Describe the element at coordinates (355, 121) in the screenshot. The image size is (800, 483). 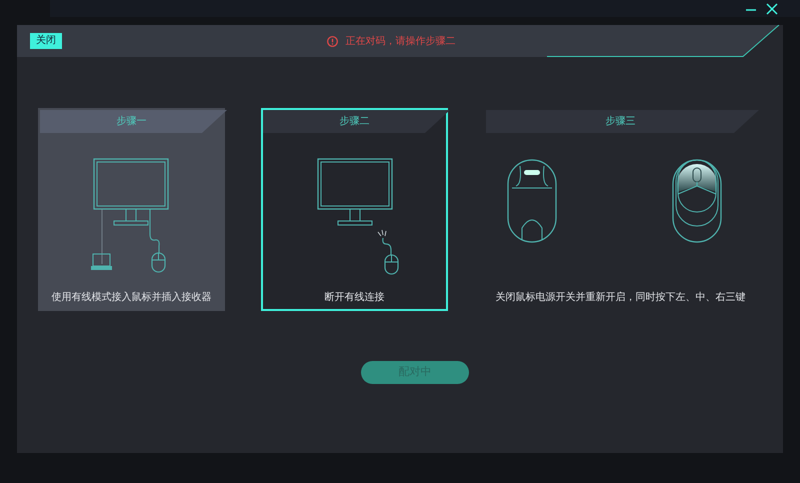
I see `step-title: 步骤二` at that location.